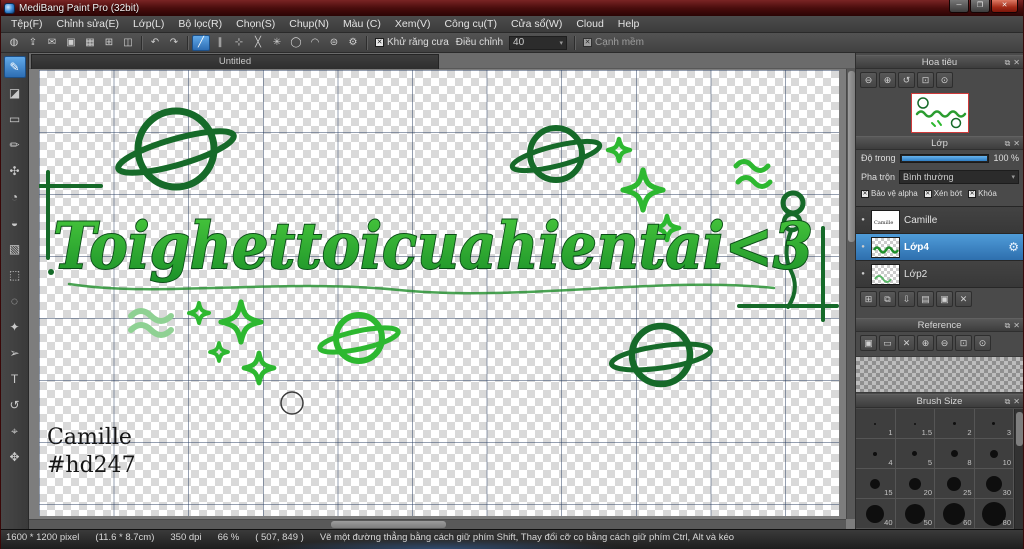 The height and width of the screenshot is (549, 1024). Describe the element at coordinates (15, 249) in the screenshot. I see `gradient-tool-icon: ▧` at that location.